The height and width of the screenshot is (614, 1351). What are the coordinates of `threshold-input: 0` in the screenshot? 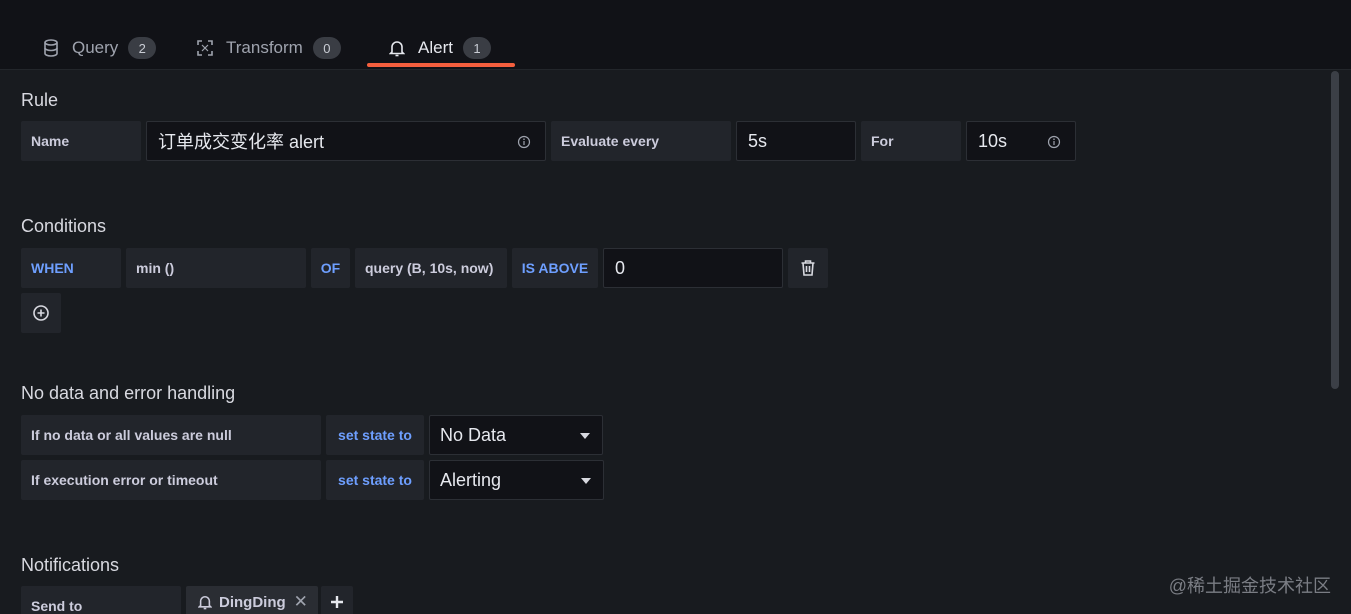 It's located at (693, 268).